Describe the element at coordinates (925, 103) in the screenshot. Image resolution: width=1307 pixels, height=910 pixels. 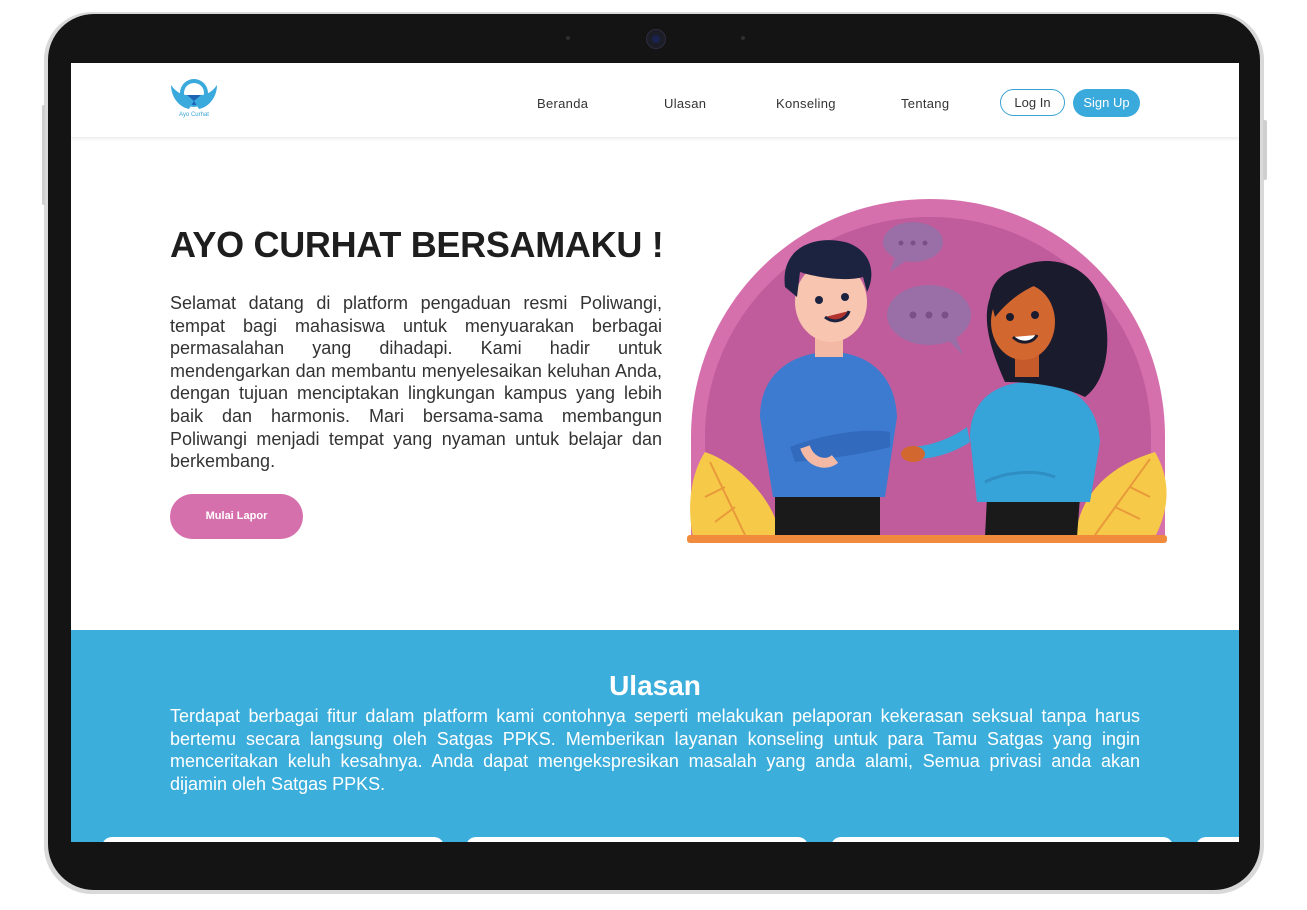
I see `nav-link-tentang: Tentang` at that location.